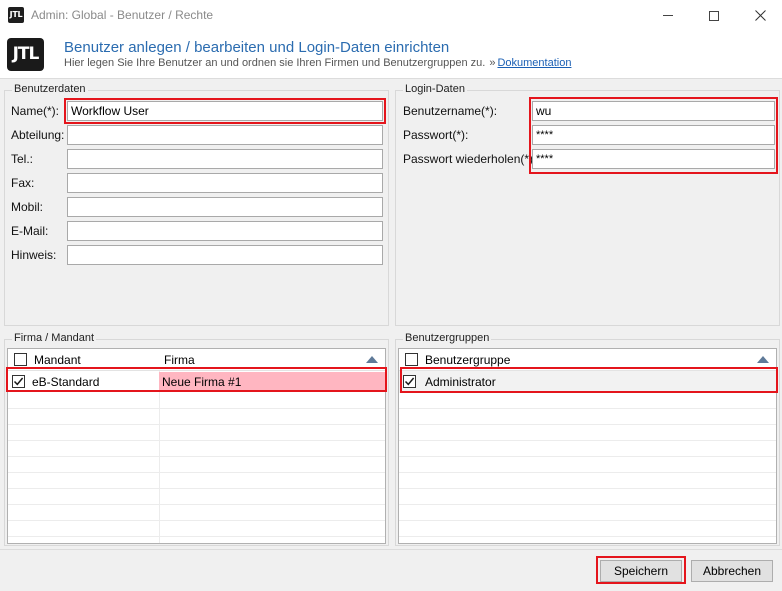 This screenshot has width=782, height=591. Describe the element at coordinates (225, 255) in the screenshot. I see `hinweis-field` at that location.